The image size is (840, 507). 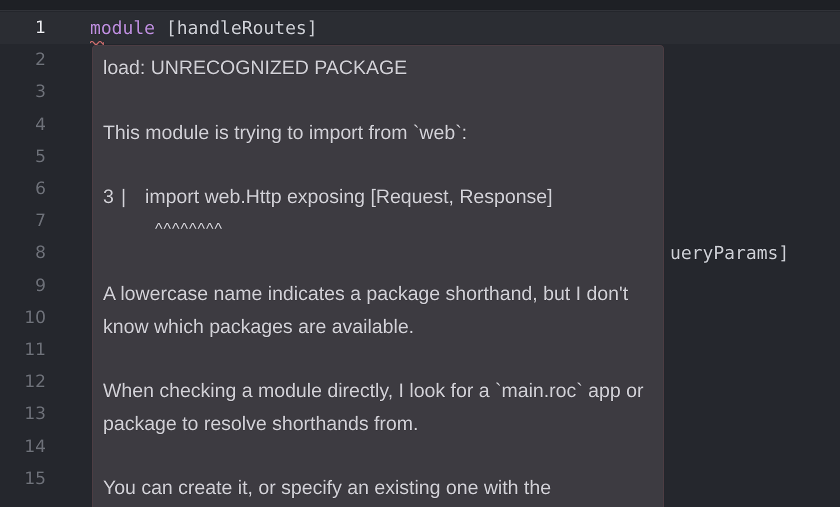 I want to click on line-number: 3, so click(x=40, y=92).